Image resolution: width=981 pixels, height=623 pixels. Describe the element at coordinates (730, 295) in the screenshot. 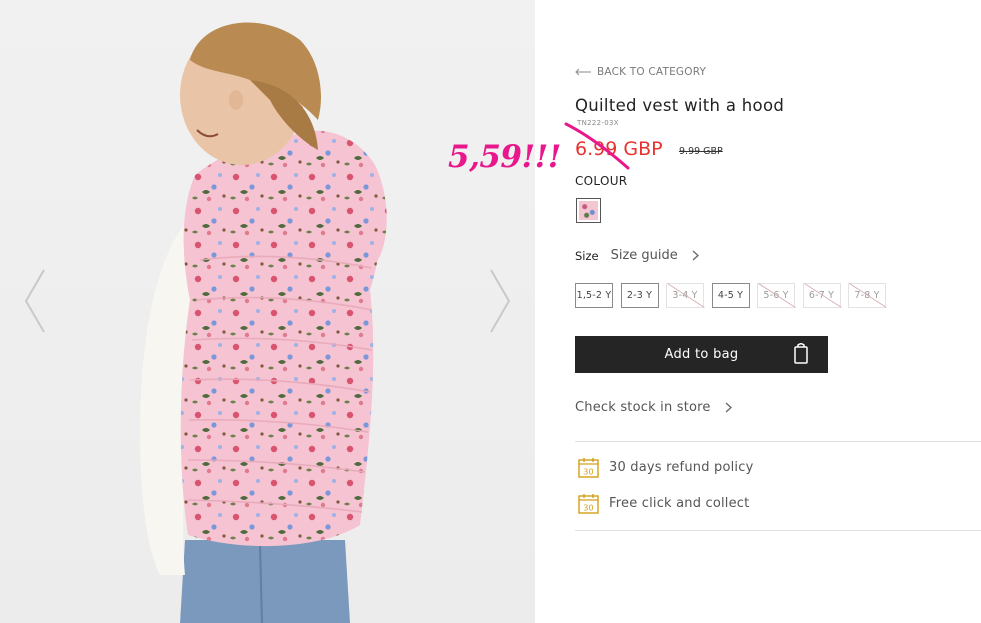

I see `size-option: 4-5 Y` at that location.